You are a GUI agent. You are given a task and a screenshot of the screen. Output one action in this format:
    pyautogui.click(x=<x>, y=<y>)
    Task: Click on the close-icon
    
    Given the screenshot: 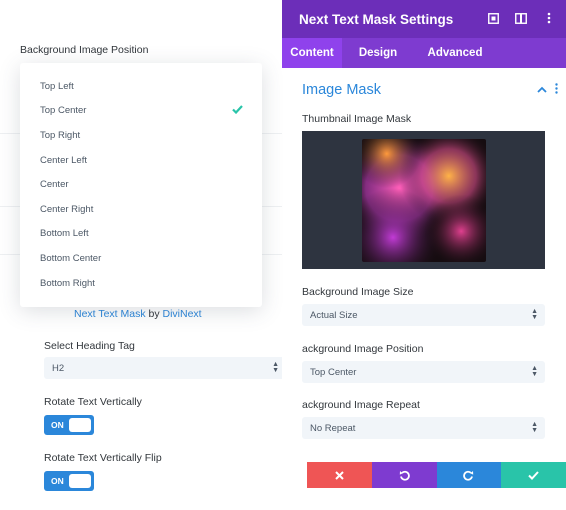 What is the action you would take?
    pyautogui.click(x=339, y=475)
    